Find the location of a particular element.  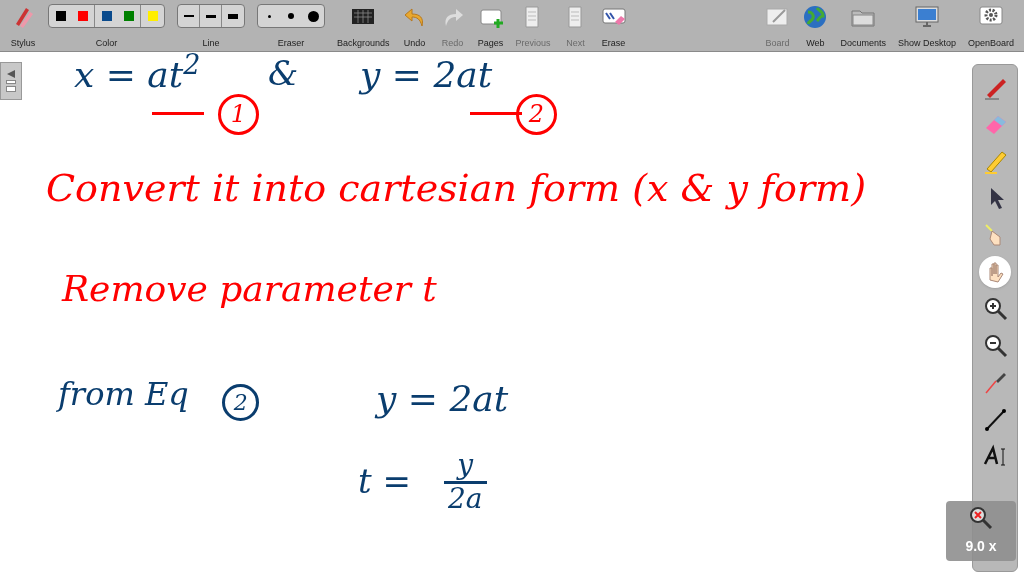

zoom-reset-icon is located at coordinates (981, 517).